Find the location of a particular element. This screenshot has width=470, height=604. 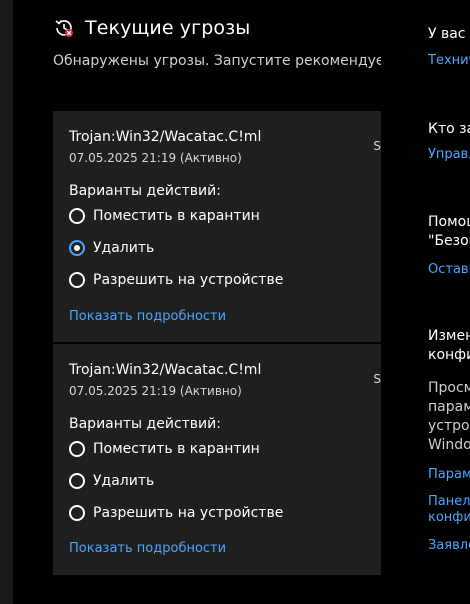

feedback-link: Остави is located at coordinates (449, 269).